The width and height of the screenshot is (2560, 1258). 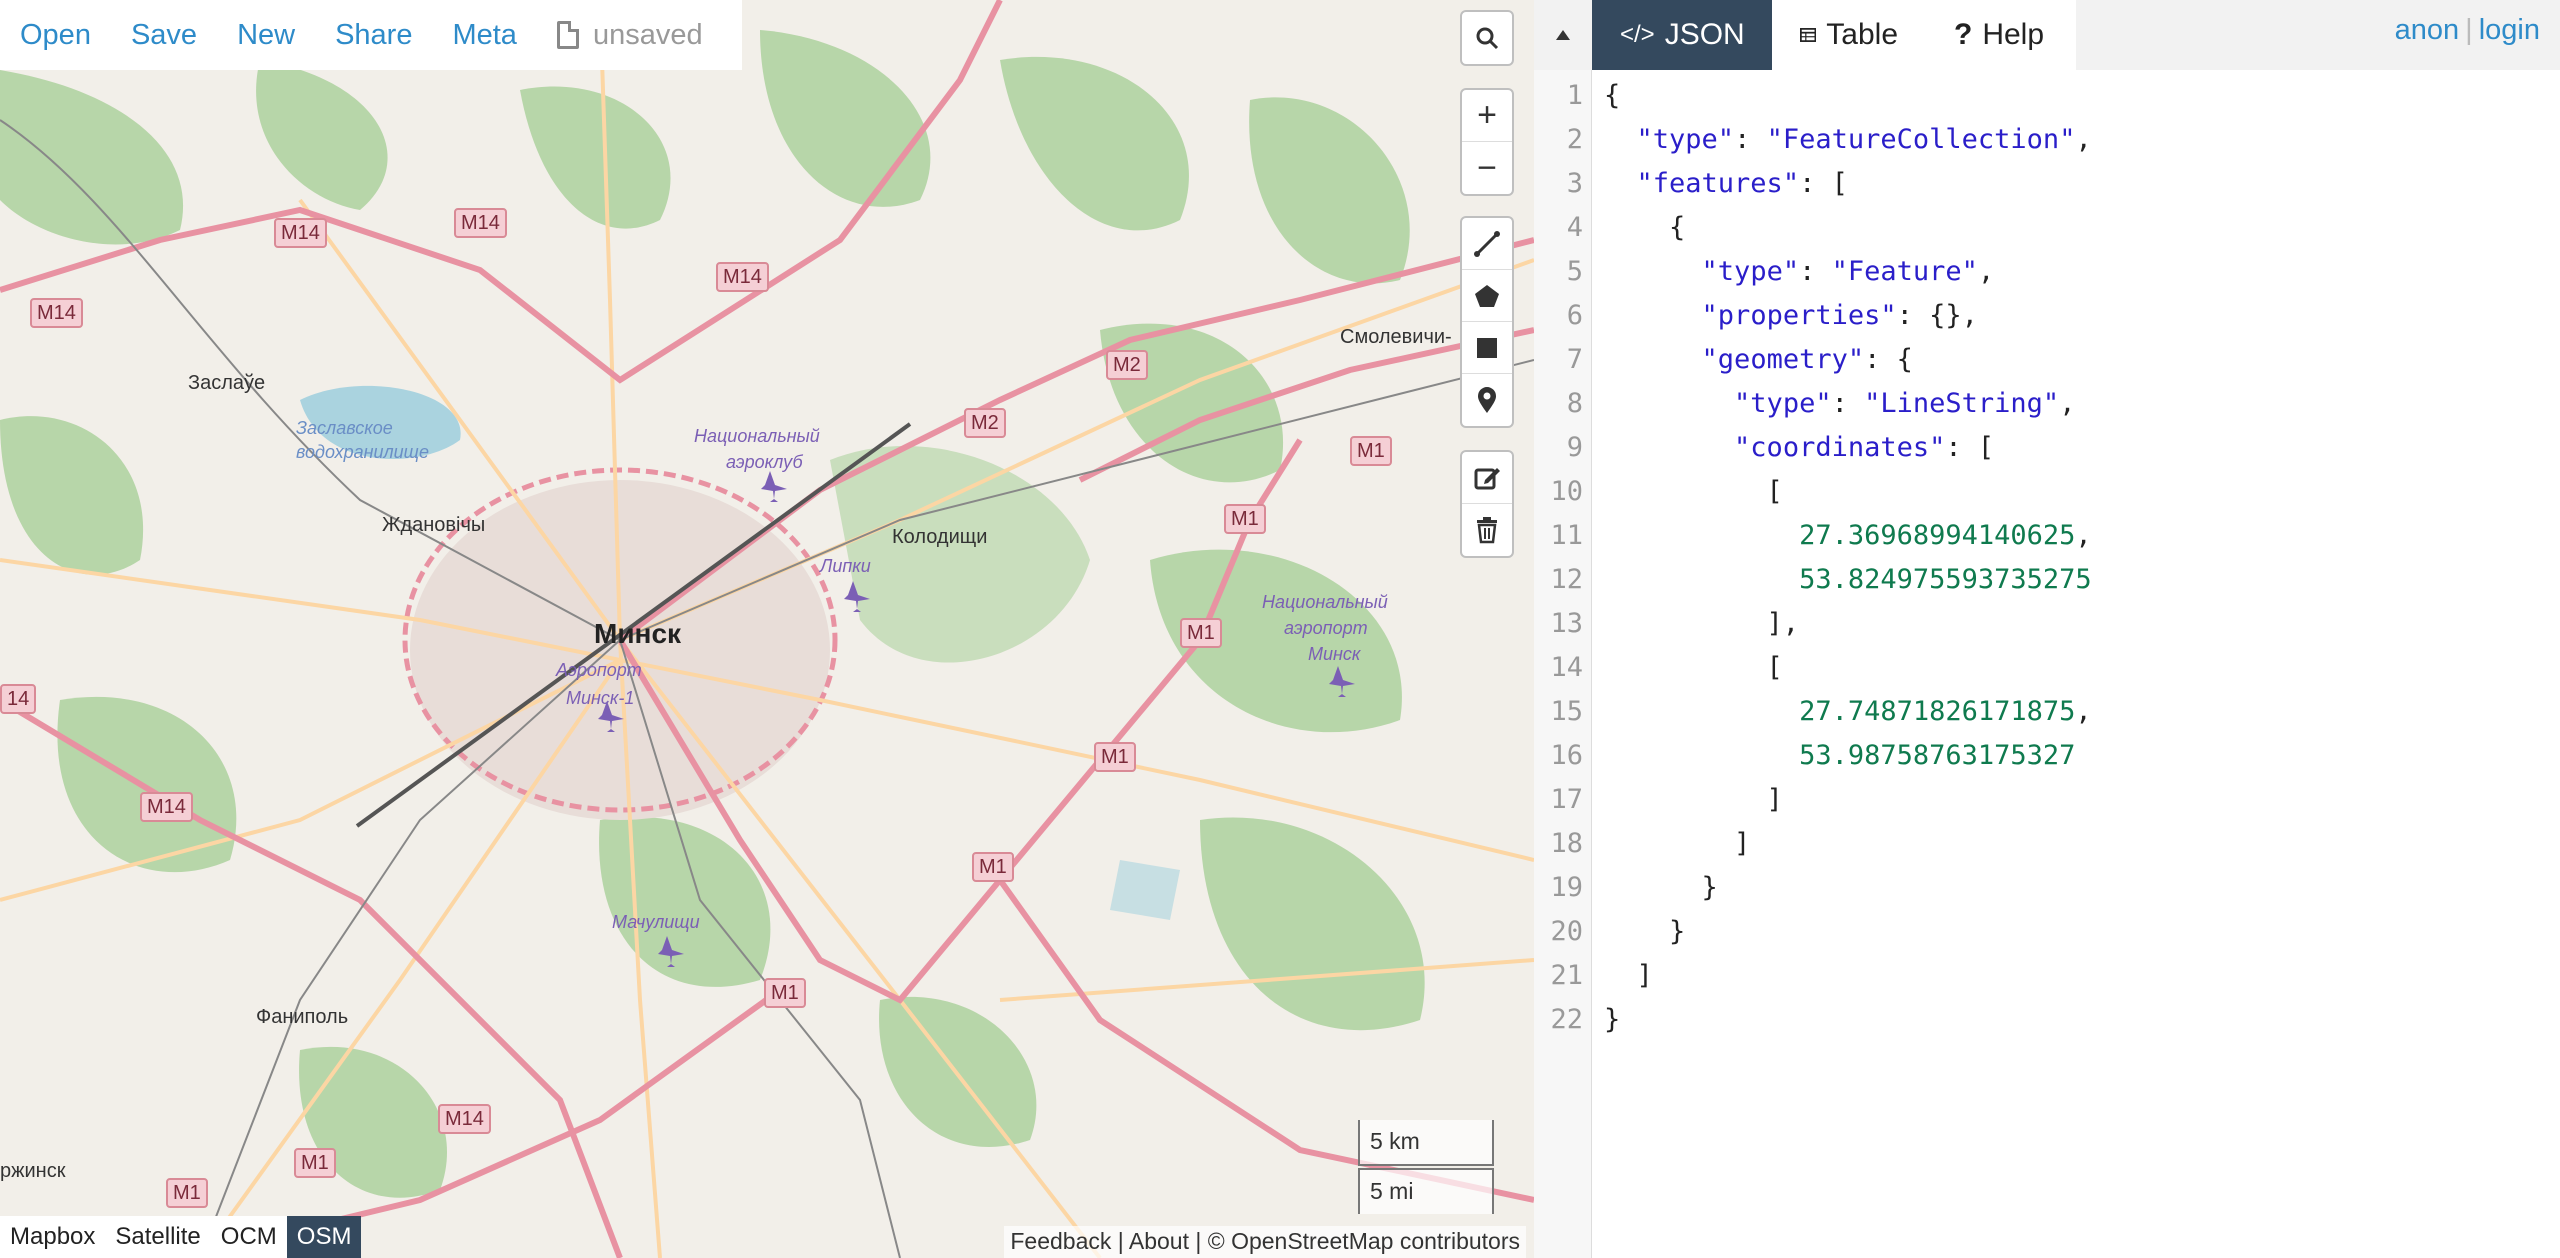 I want to click on code-line: "type": "LineString",, so click(x=1839, y=403).